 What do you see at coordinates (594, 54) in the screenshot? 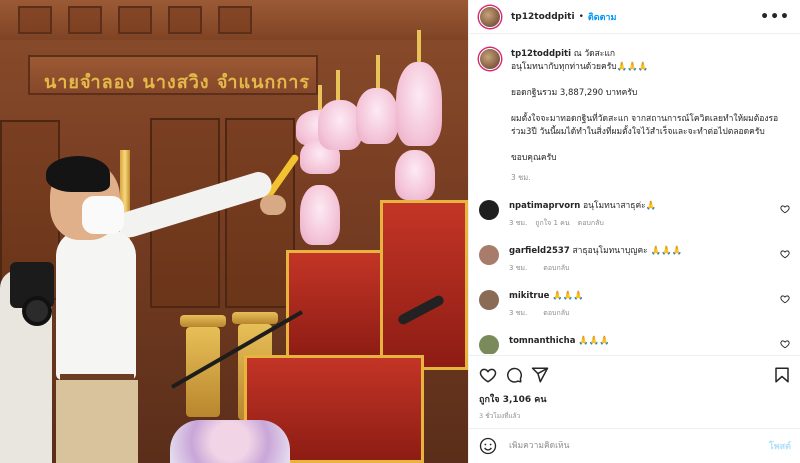
I see `caption-location: ณ วัดสะแก` at bounding box center [594, 54].